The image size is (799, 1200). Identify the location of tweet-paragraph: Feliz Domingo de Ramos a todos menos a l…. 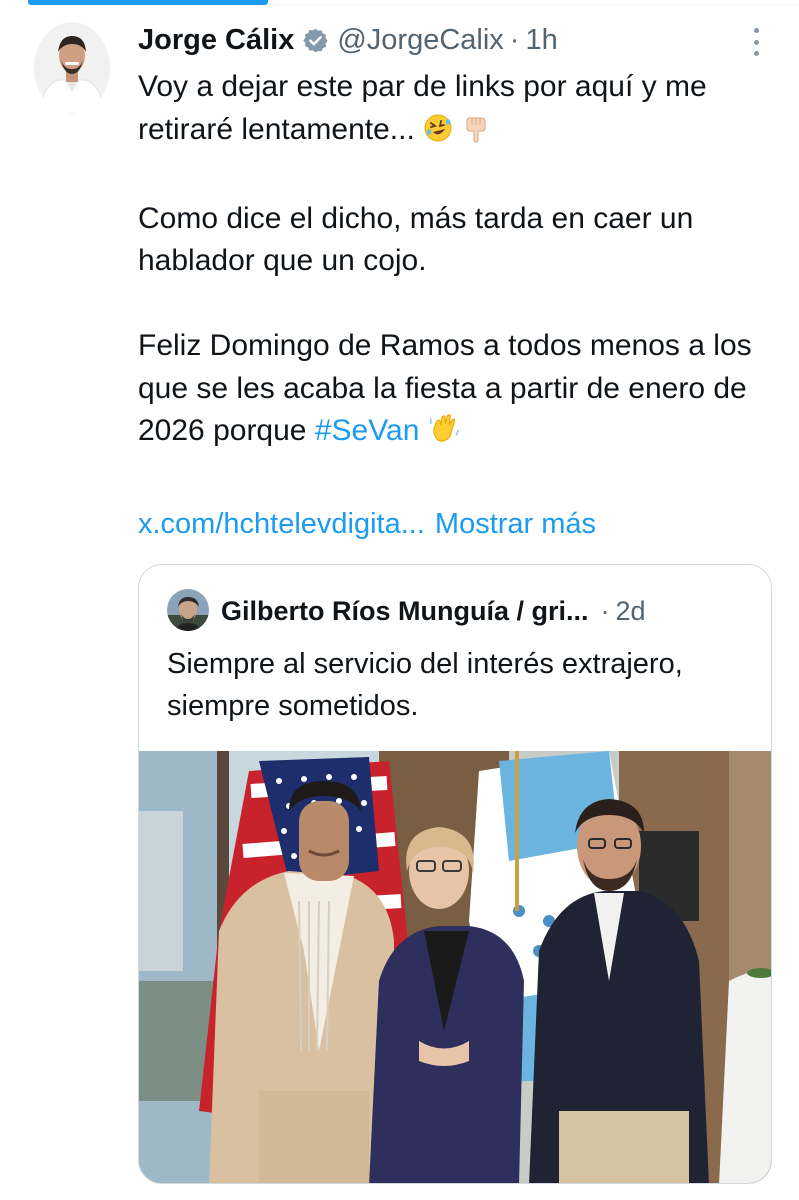
(463, 391).